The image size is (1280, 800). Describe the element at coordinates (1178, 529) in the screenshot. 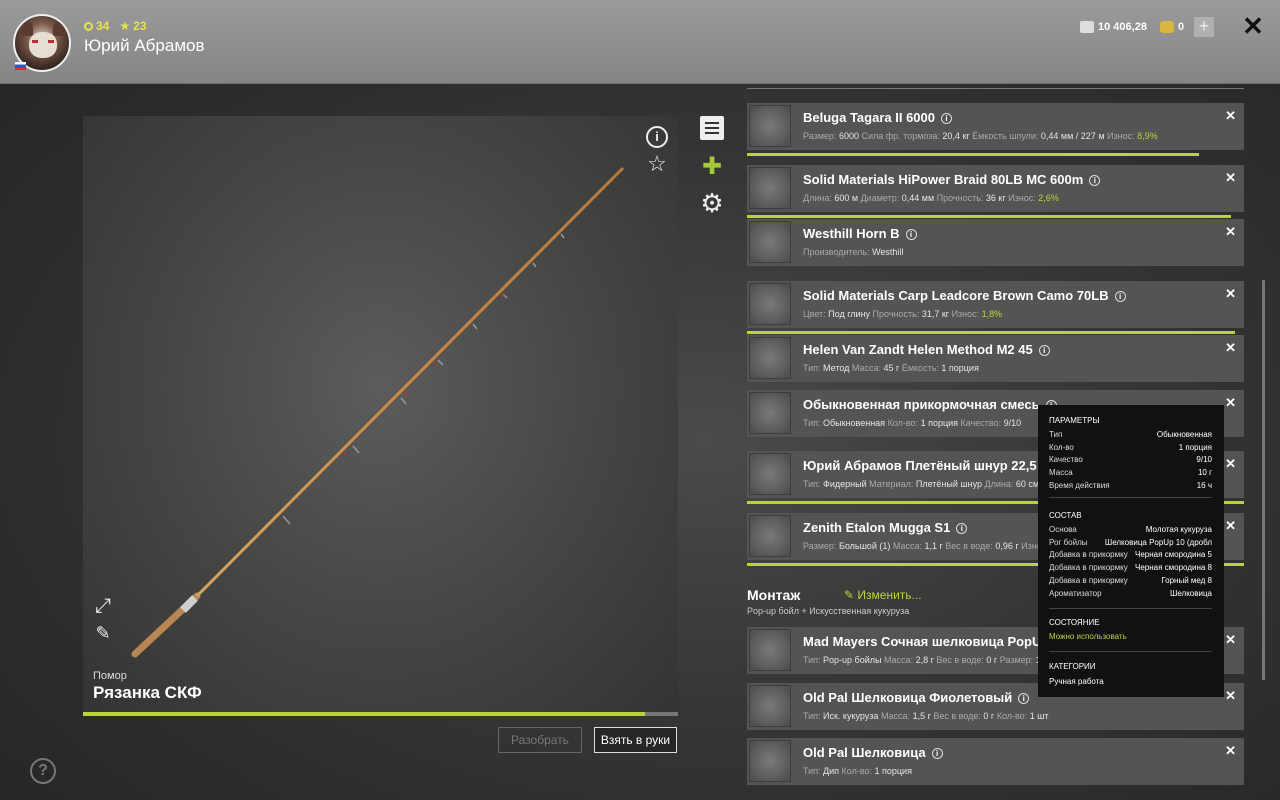

I see `tooltip-value: Молотая кукуруза` at that location.